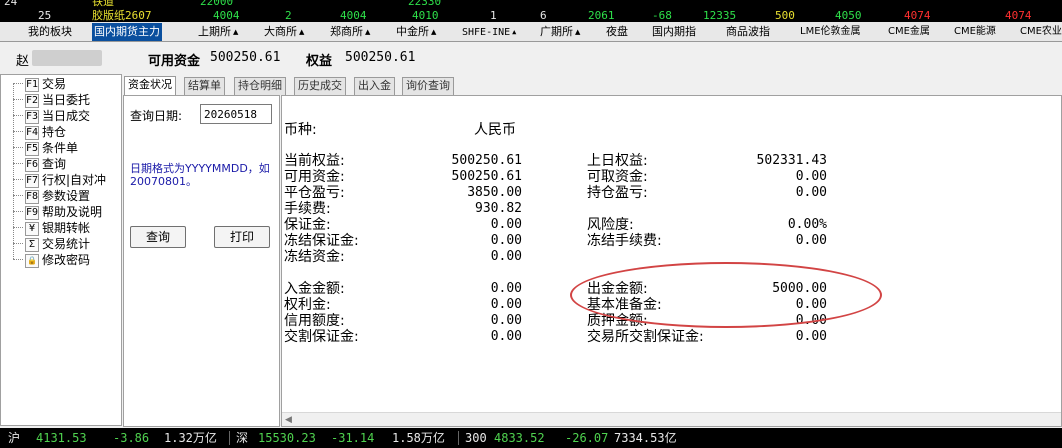  I want to click on scroll-left-icon: ◀, so click(288, 420).